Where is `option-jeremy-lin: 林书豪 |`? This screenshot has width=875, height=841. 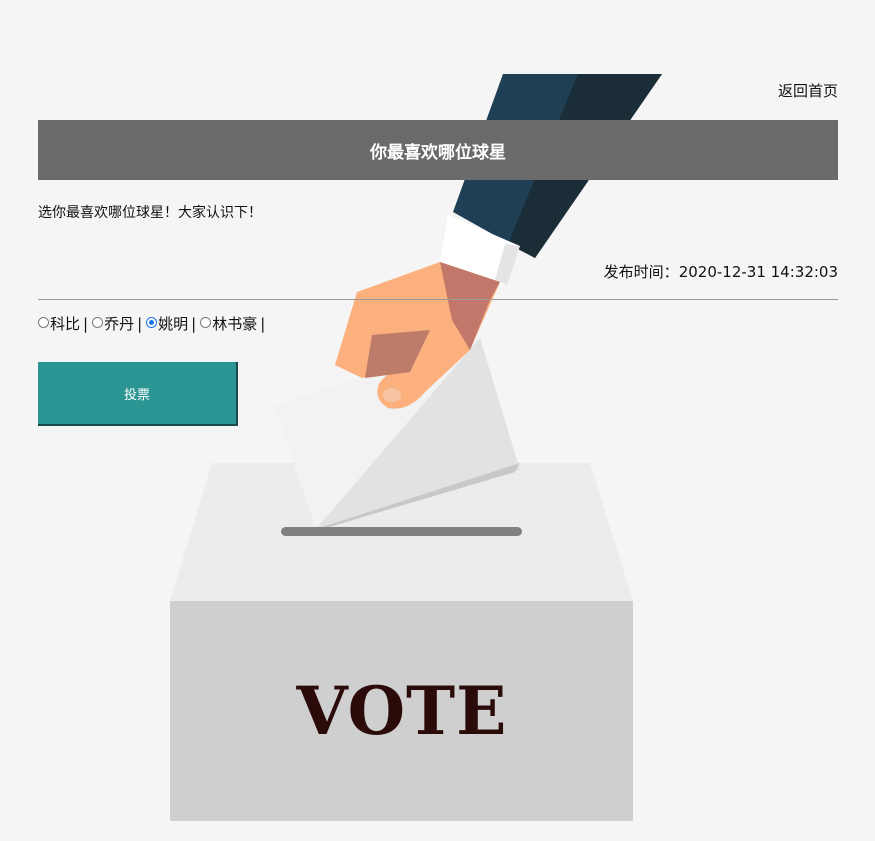 option-jeremy-lin: 林书豪 | is located at coordinates (234, 331).